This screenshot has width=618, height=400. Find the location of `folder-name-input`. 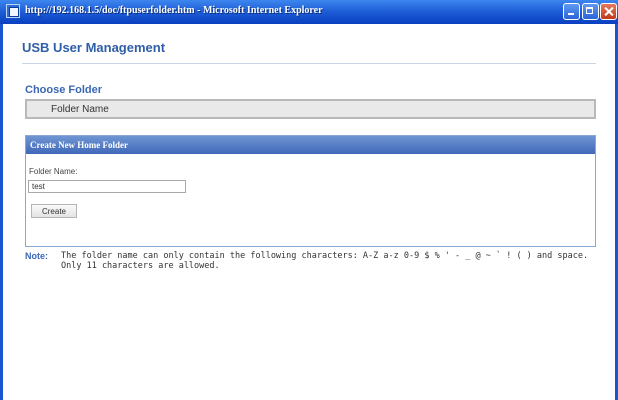

folder-name-input is located at coordinates (107, 186).